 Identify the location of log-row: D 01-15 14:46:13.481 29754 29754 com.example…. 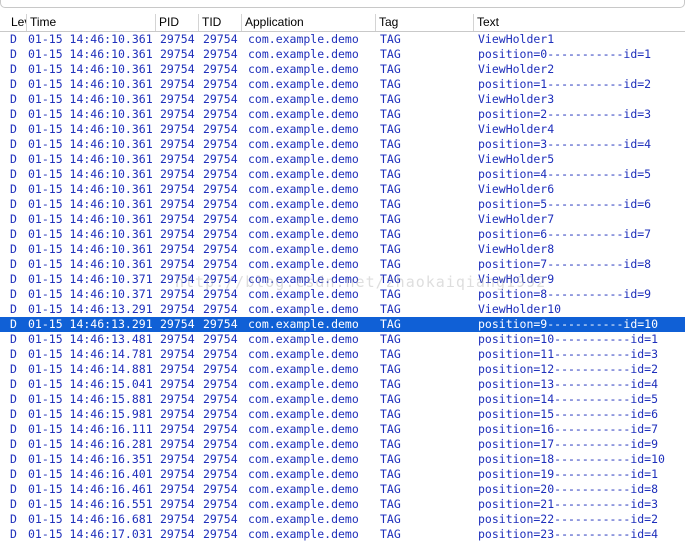
(342, 339).